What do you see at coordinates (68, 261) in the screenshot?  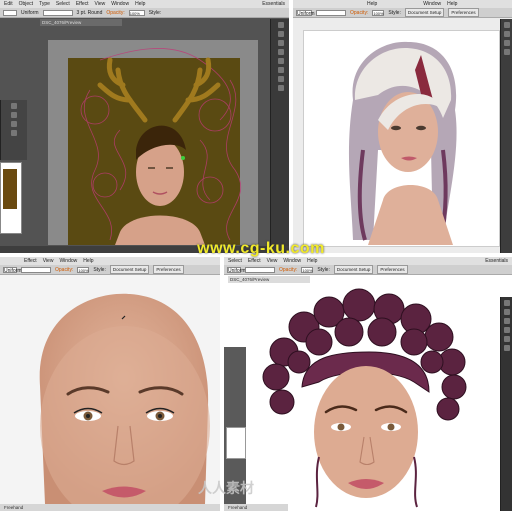 I see `menu-window: Window` at bounding box center [68, 261].